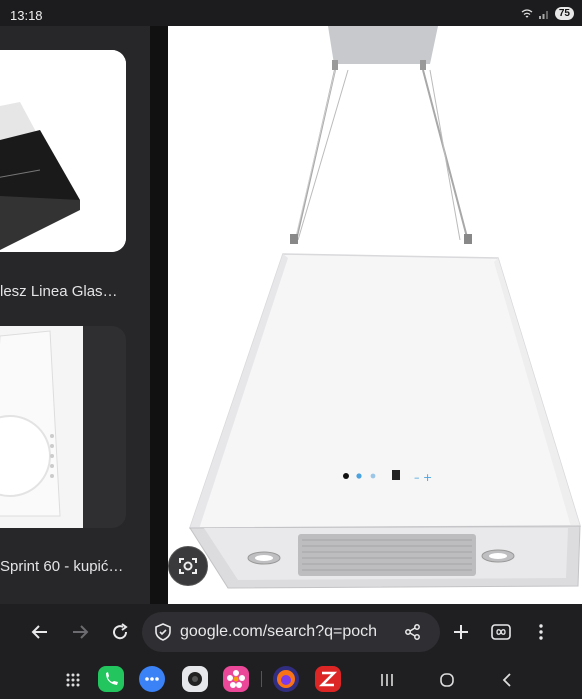 This screenshot has width=582, height=699. I want to click on lens-icon, so click(188, 566).